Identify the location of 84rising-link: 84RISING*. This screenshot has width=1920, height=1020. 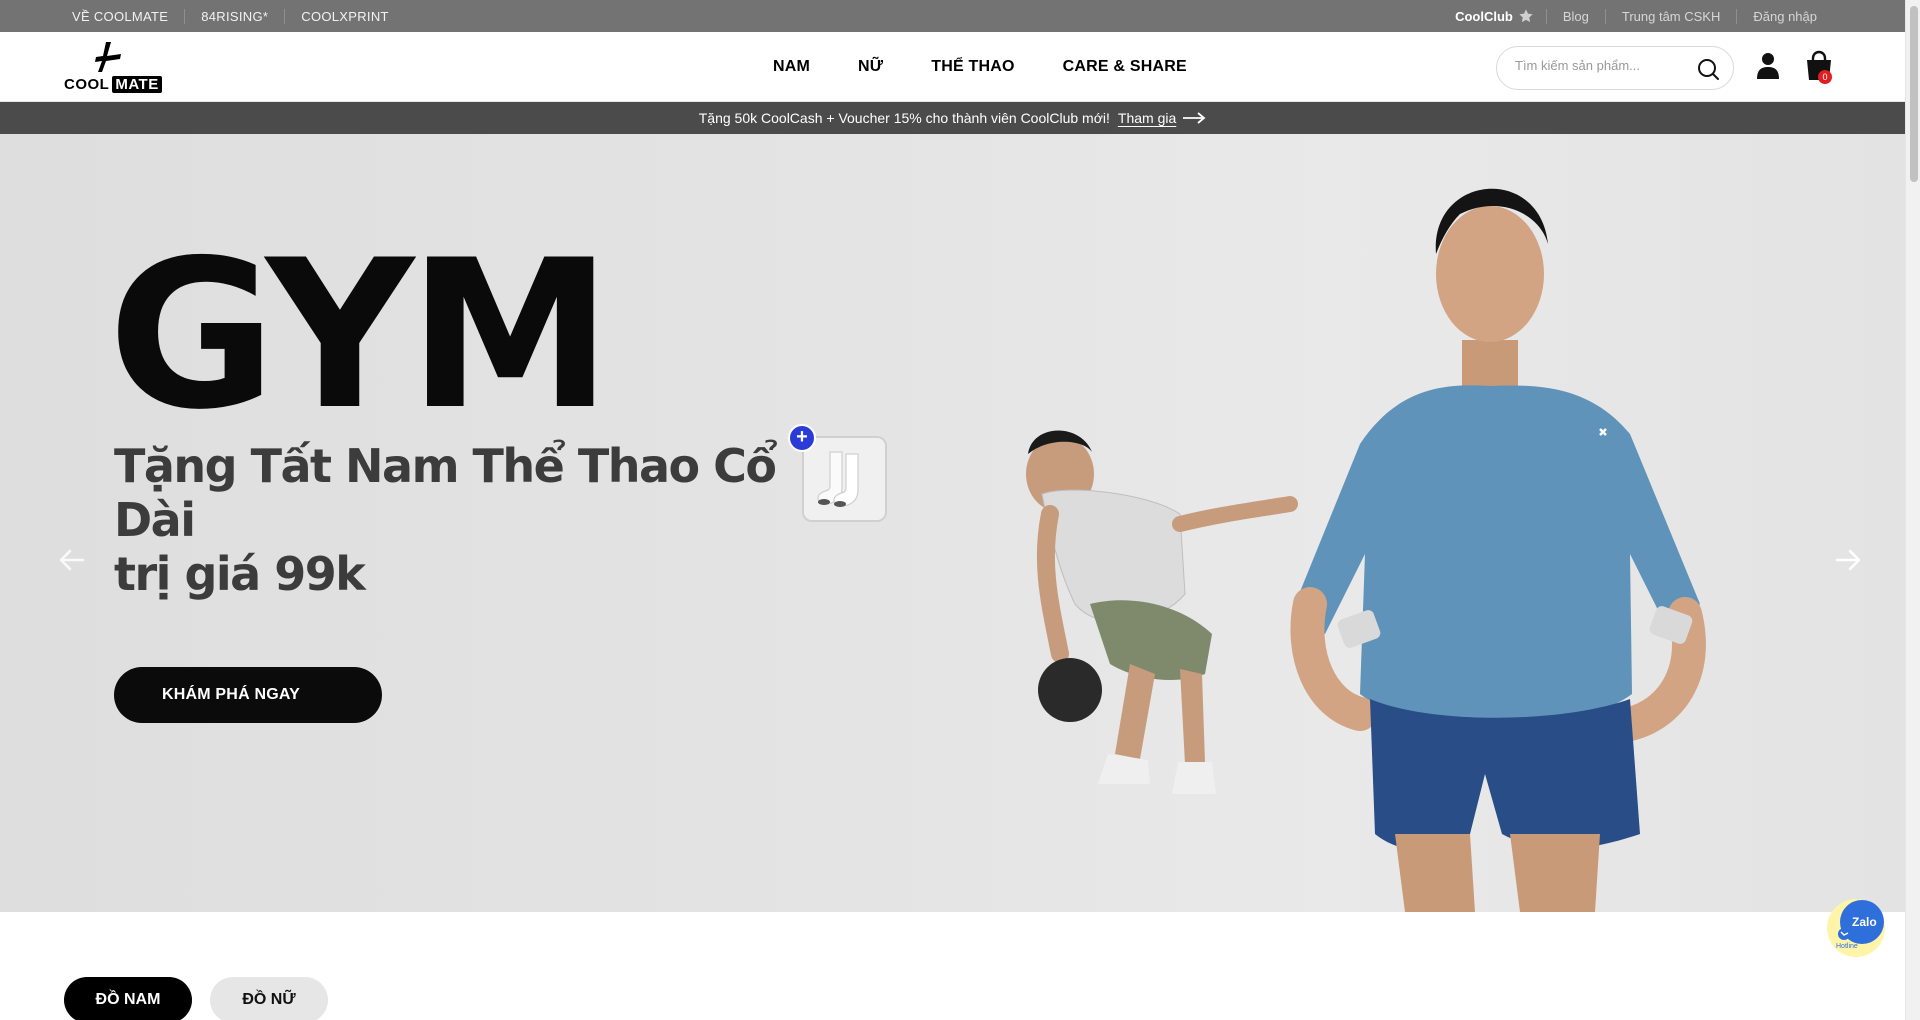
(234, 16).